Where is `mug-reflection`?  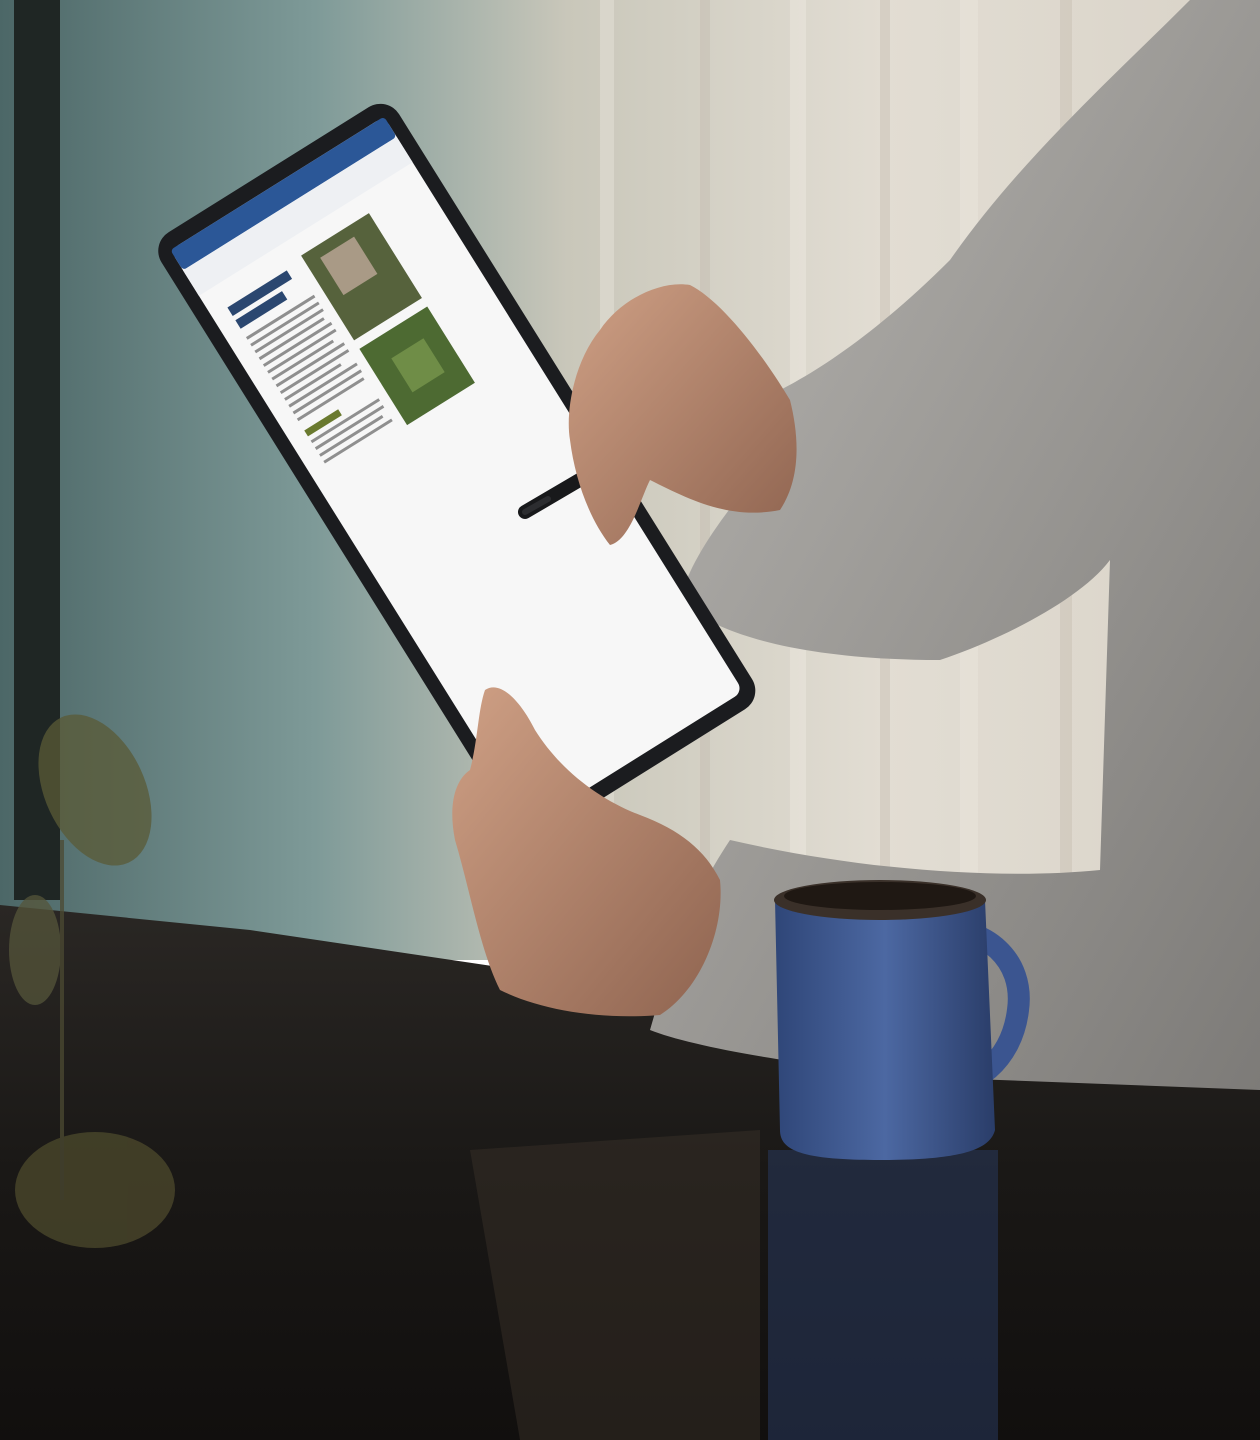
mug-reflection is located at coordinates (883, 1295).